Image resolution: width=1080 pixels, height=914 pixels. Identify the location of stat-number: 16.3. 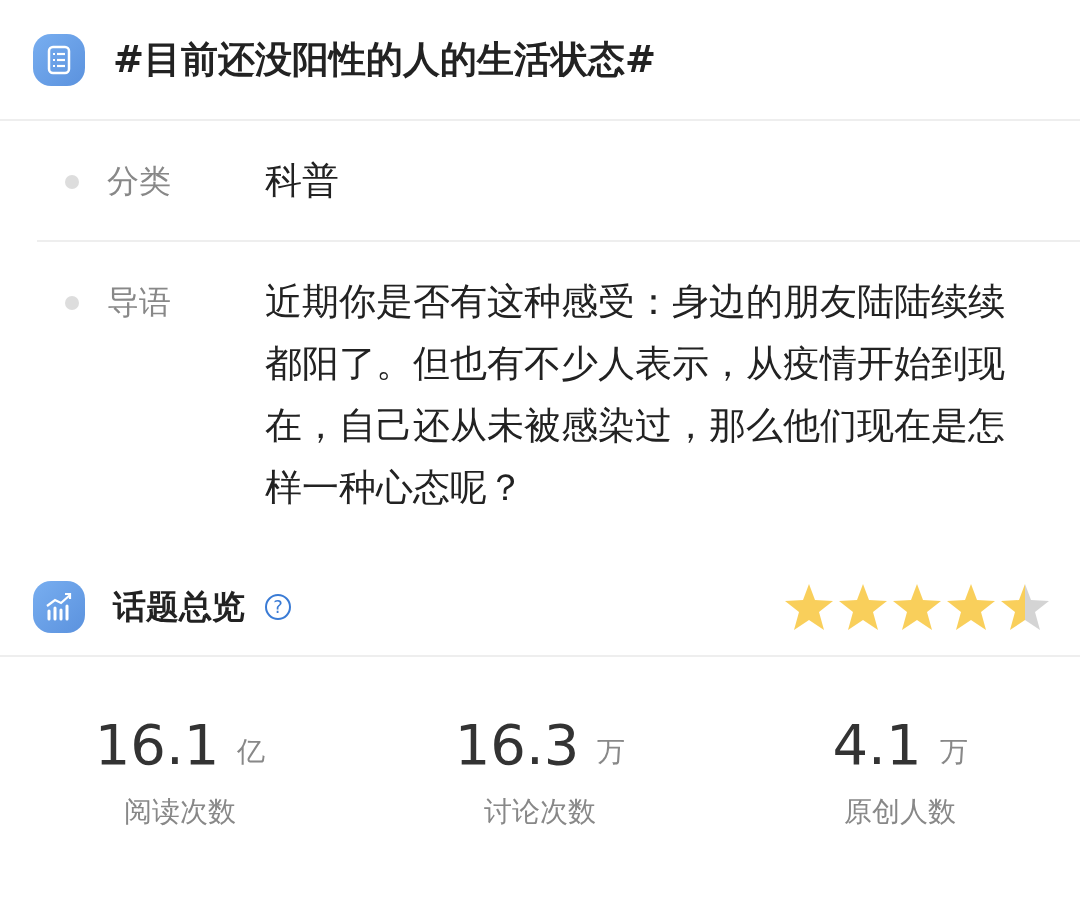
(517, 745).